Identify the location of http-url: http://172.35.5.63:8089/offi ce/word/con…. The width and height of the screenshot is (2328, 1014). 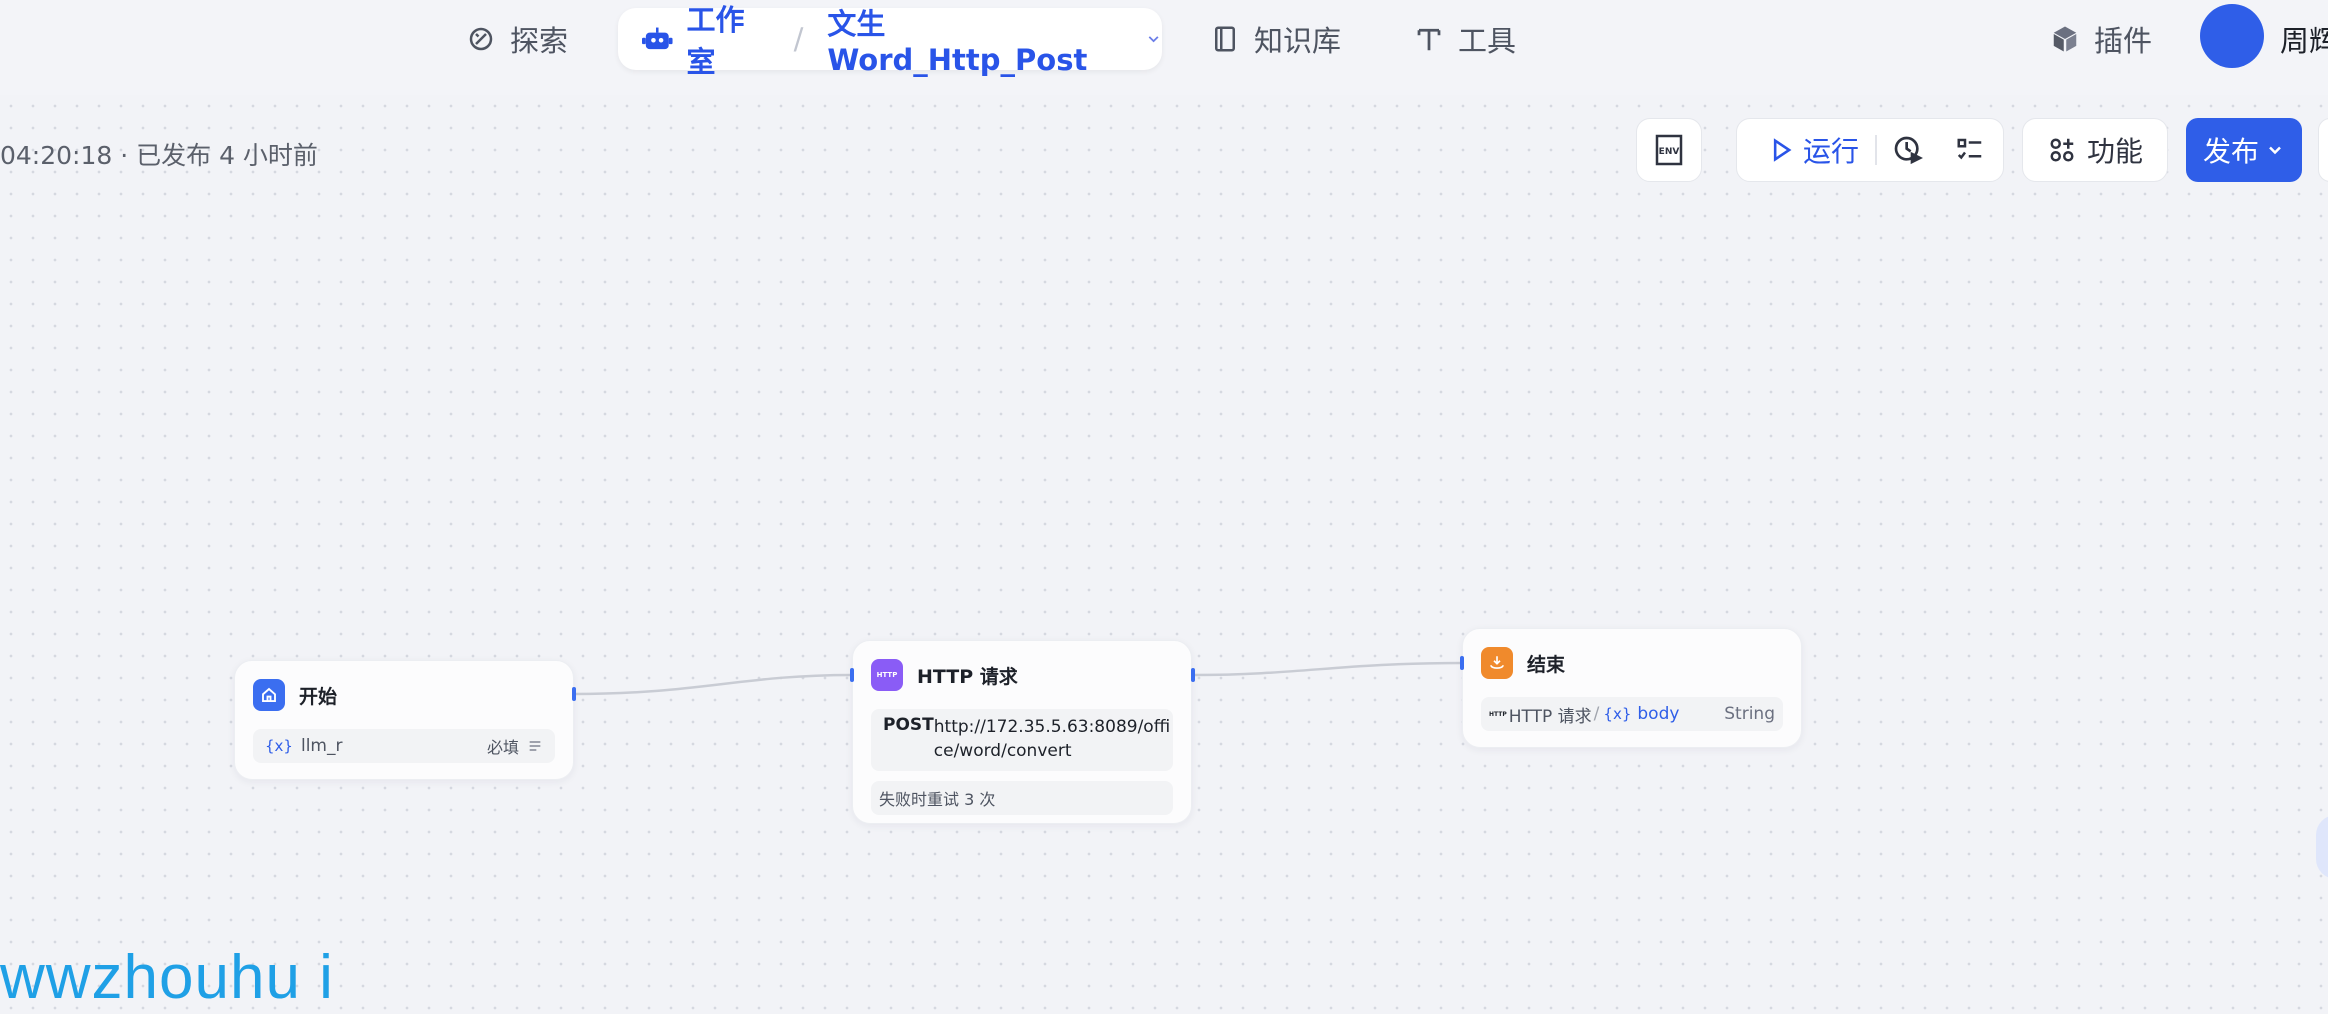
(1052, 739).